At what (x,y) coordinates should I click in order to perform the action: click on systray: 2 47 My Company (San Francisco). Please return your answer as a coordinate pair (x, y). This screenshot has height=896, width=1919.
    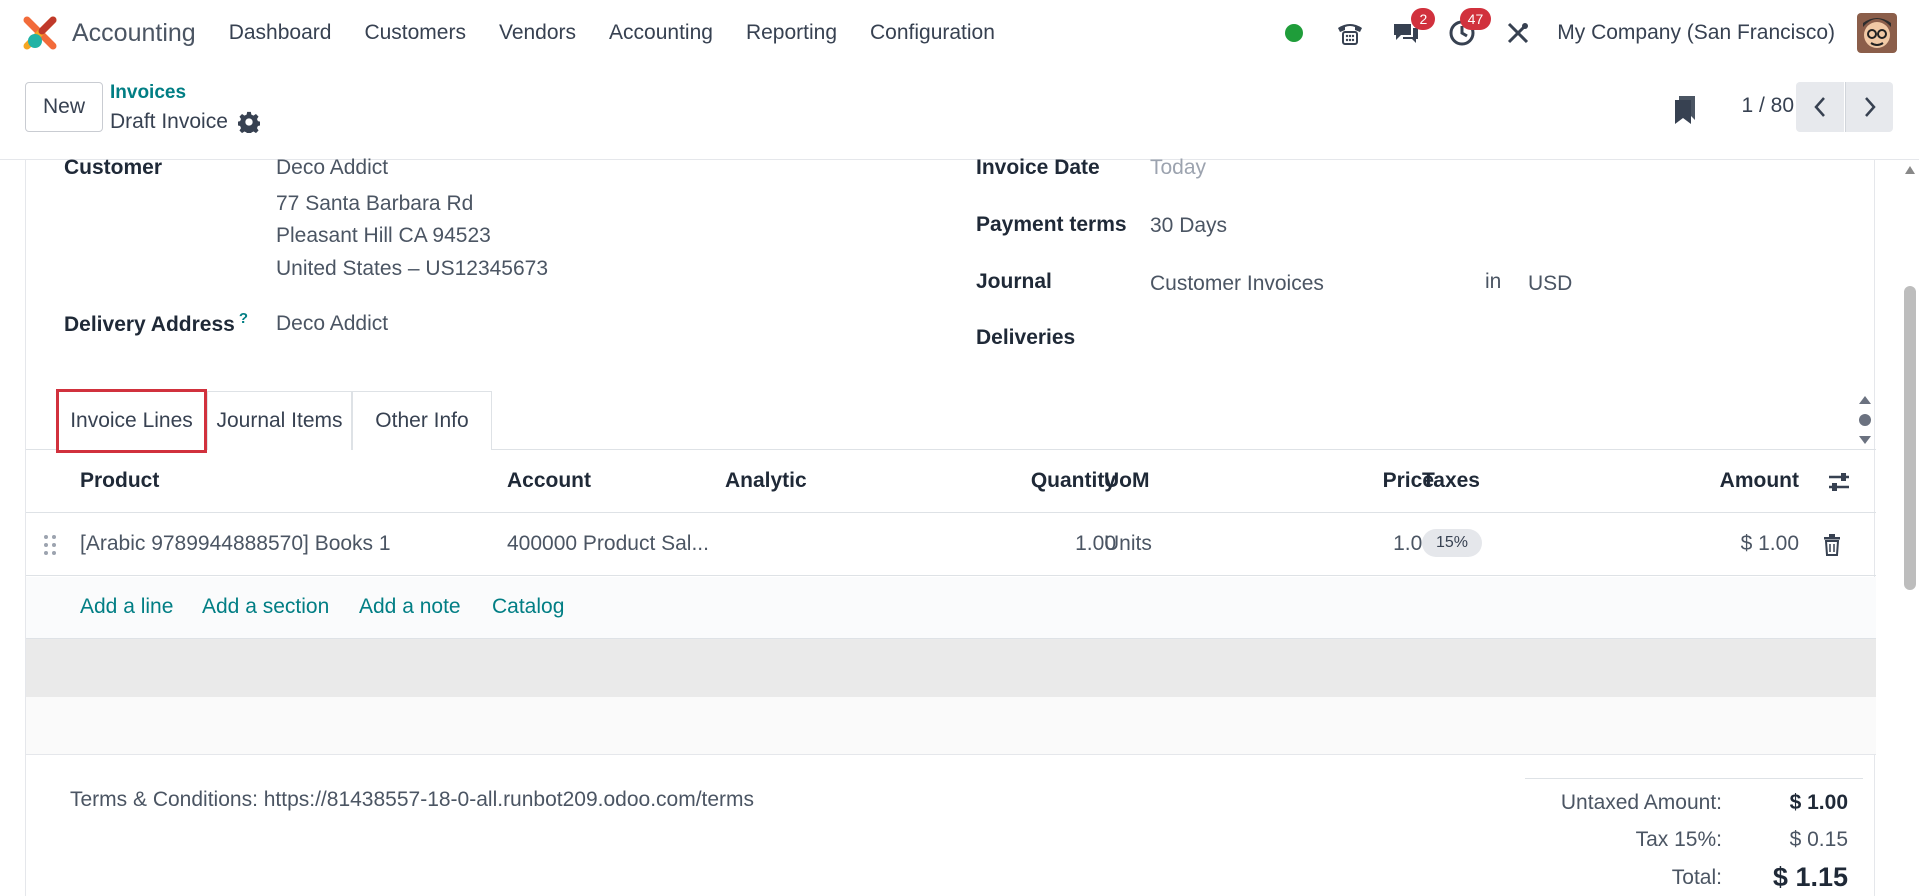
    Looking at the image, I should click on (1598, 33).